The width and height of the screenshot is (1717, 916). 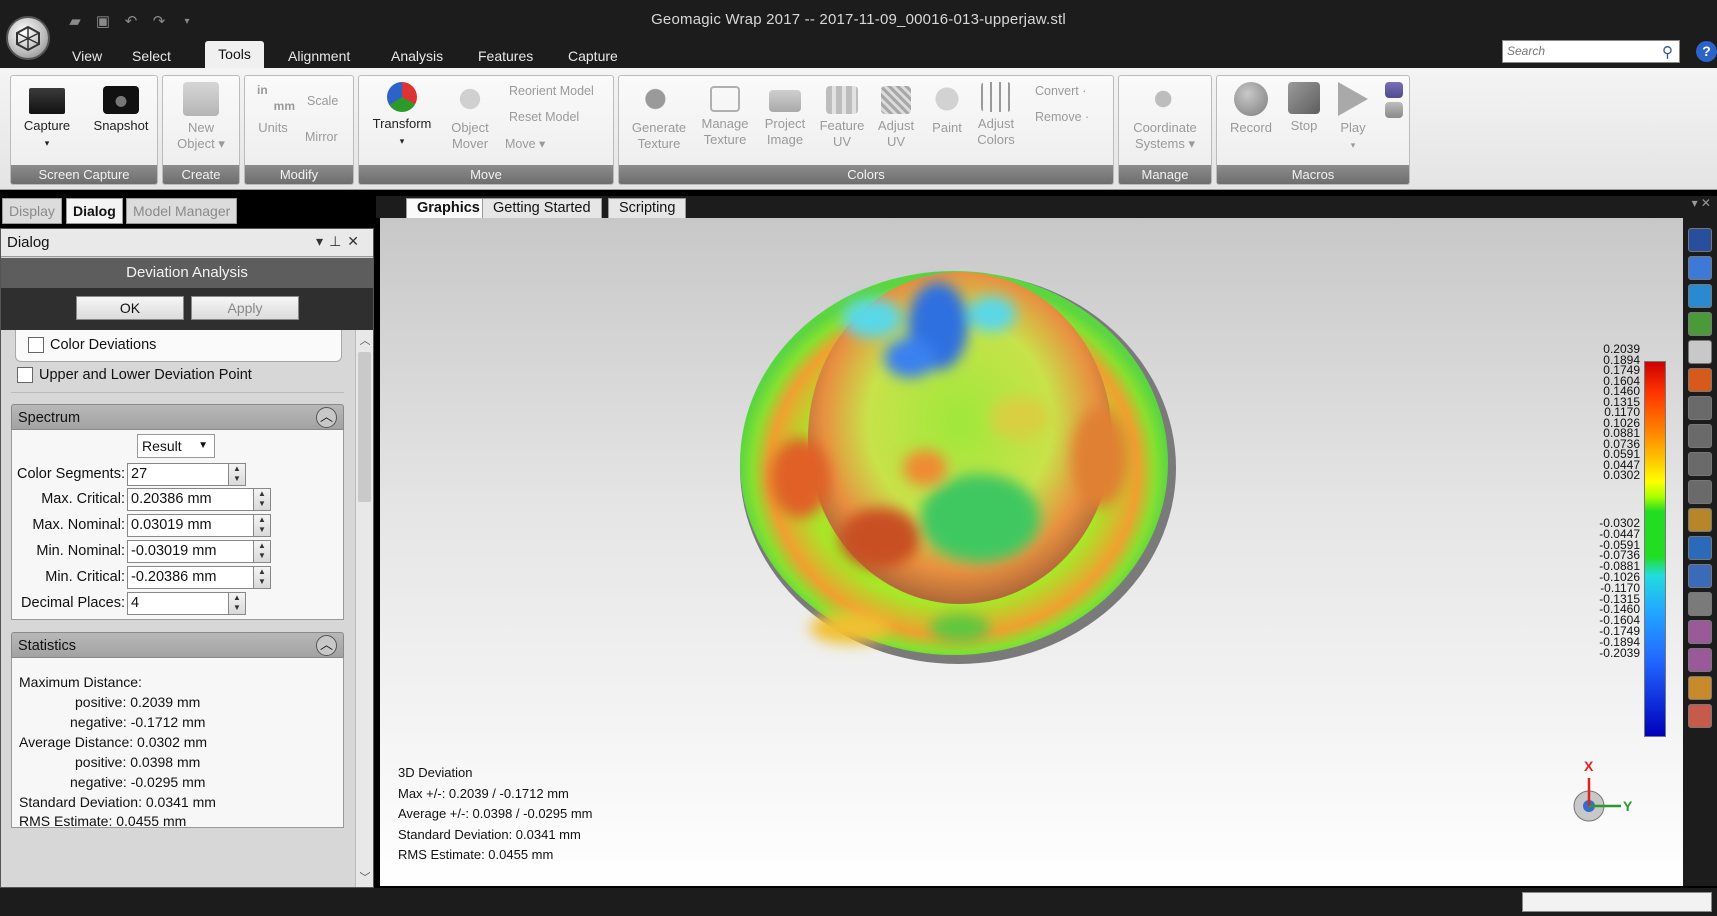 What do you see at coordinates (190, 577) in the screenshot?
I see `min-critical-input: -0.20386 mm` at bounding box center [190, 577].